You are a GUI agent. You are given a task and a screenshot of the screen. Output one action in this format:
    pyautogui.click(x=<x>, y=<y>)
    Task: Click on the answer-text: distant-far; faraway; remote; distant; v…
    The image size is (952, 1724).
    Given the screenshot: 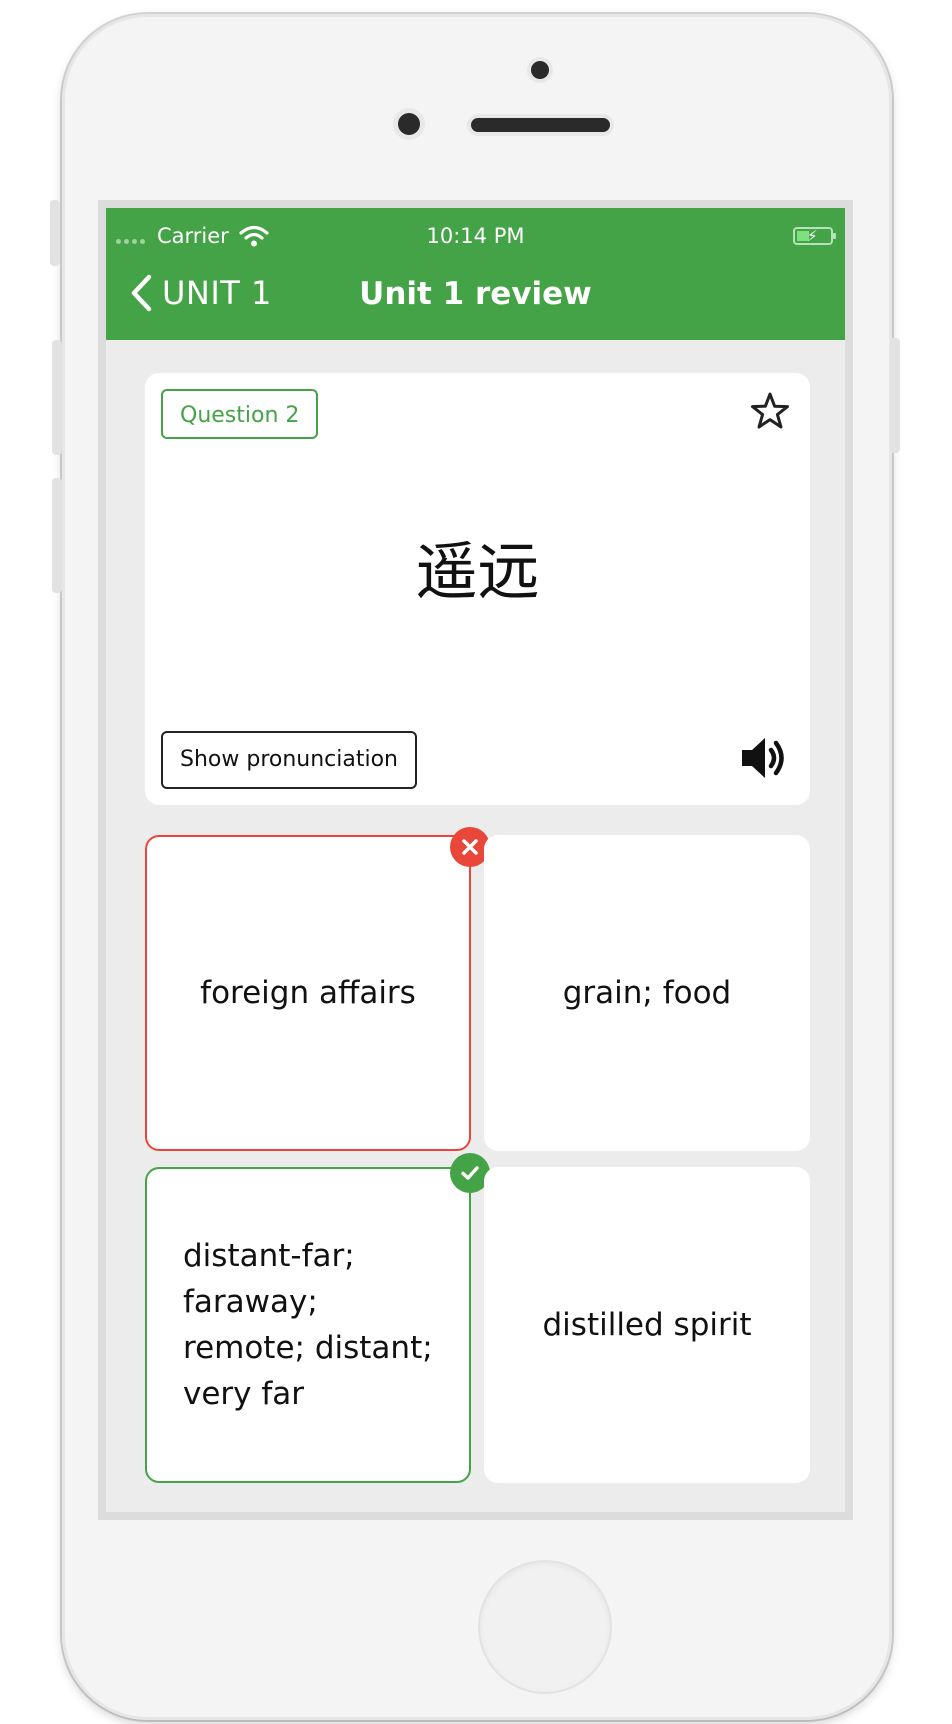 What is the action you would take?
    pyautogui.click(x=308, y=1325)
    